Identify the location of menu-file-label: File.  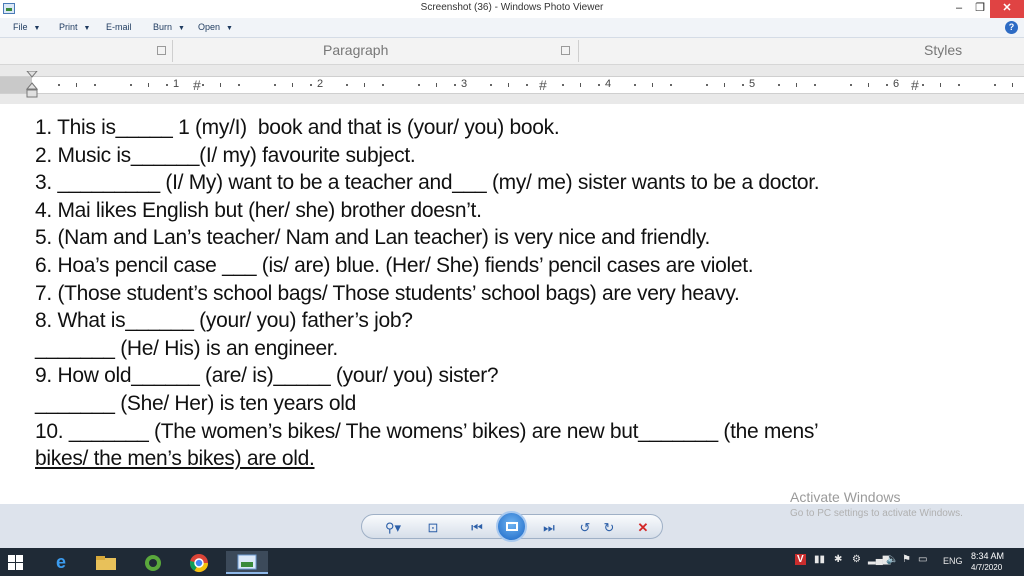
(20, 27).